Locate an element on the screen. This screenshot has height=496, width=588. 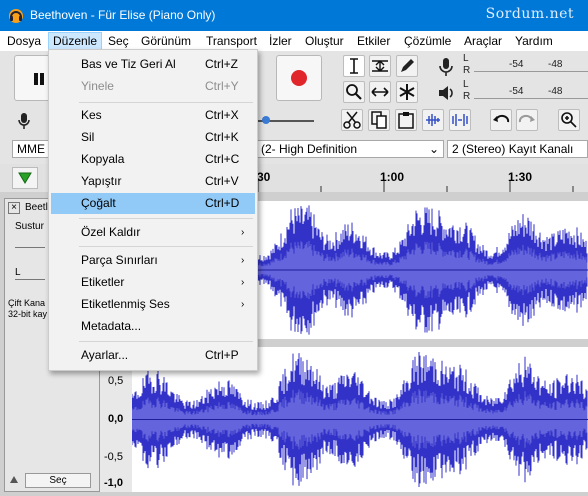
menu-item-cut: Kes Ctrl+X is located at coordinates (153, 115).